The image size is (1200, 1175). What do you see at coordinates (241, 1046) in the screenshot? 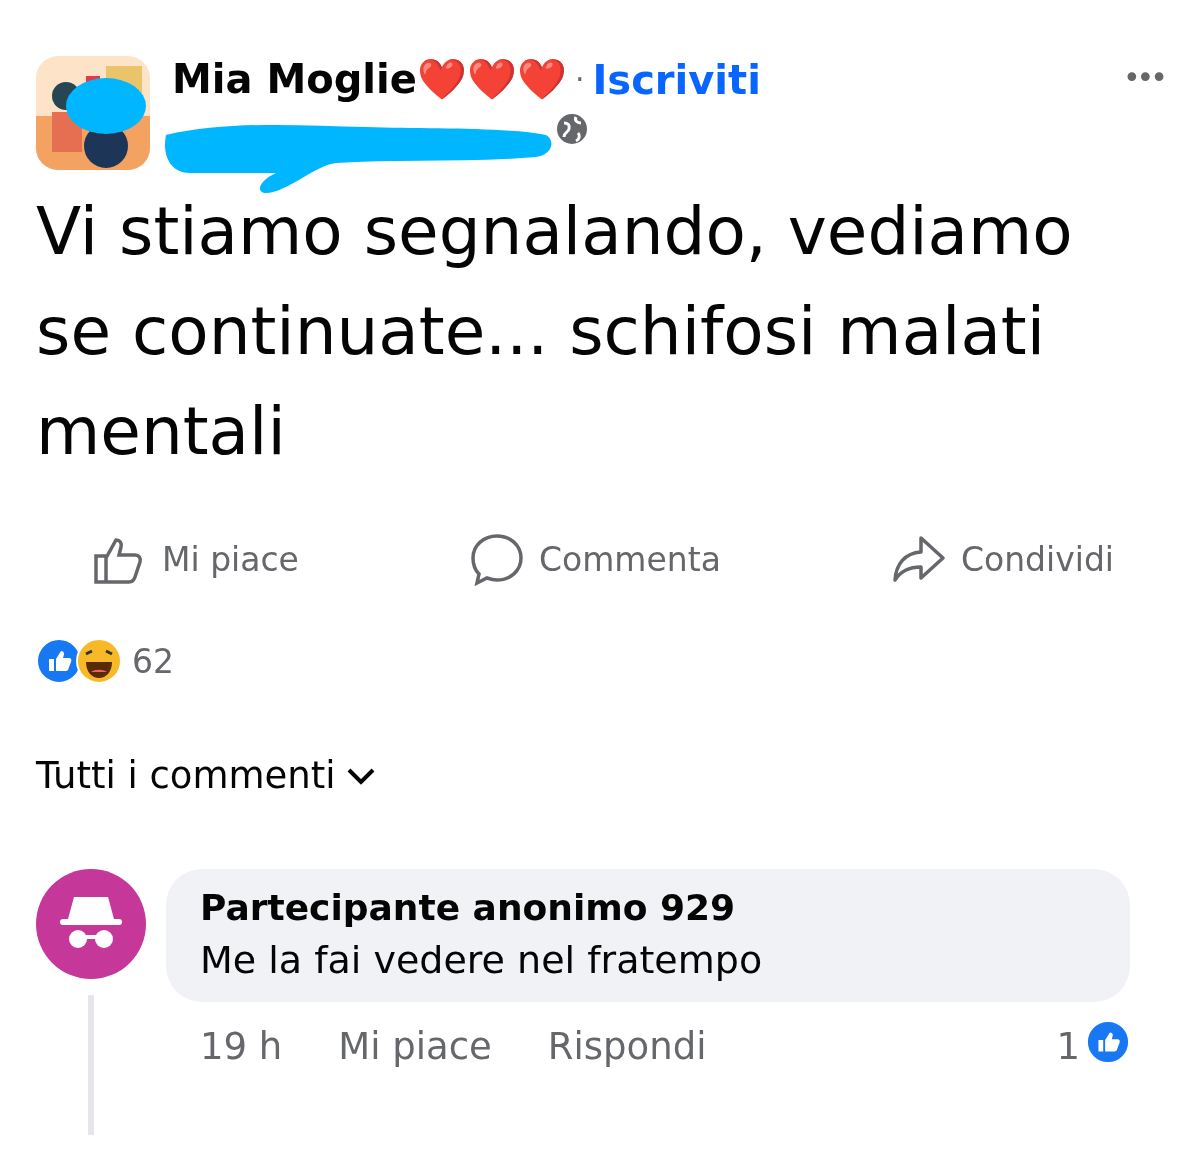
I see `comment-time: 19 h` at bounding box center [241, 1046].